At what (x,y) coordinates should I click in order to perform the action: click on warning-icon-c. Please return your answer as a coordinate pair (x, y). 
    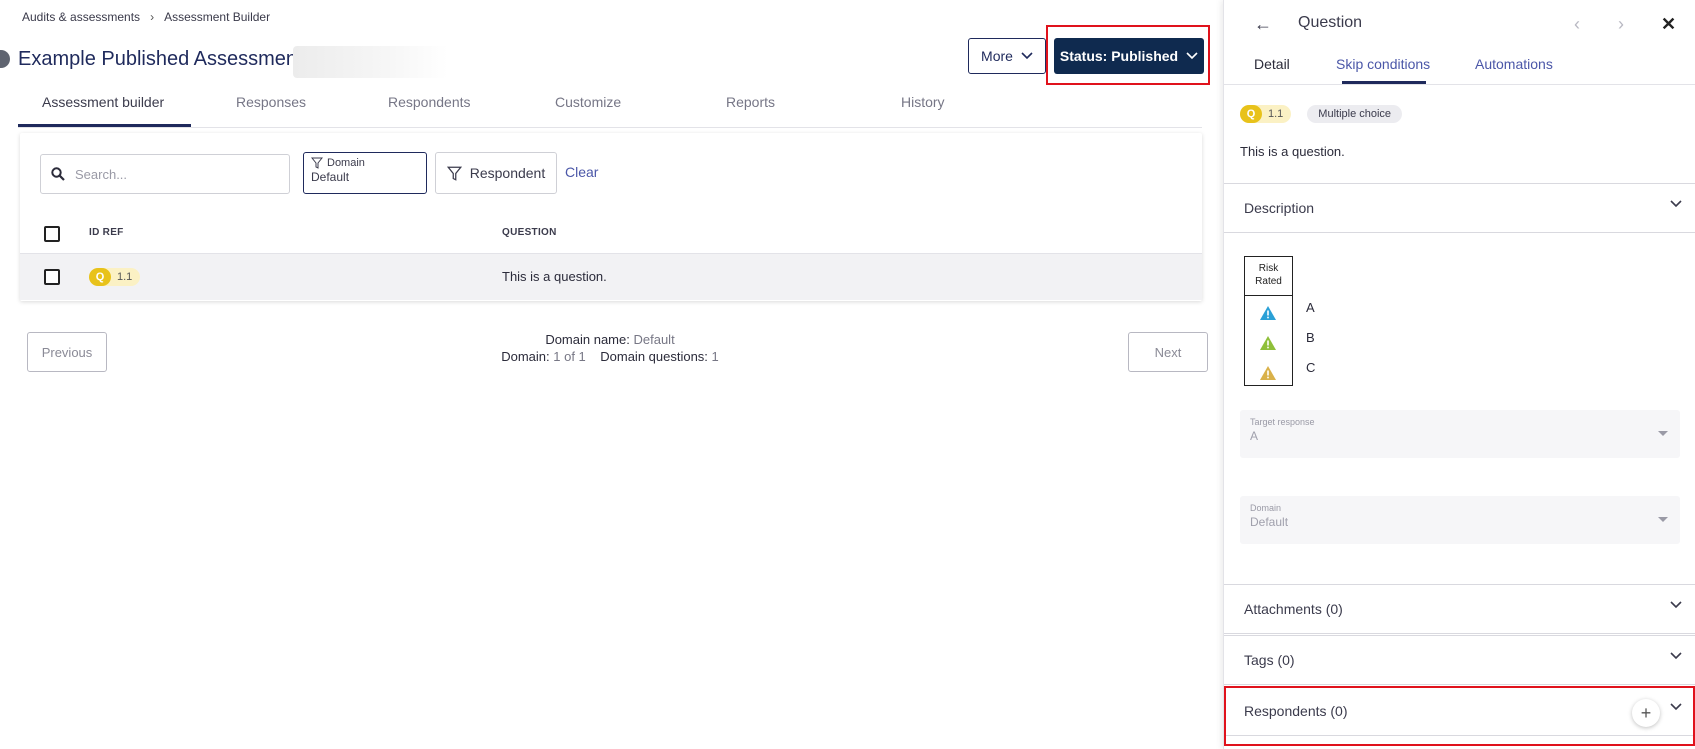
    Looking at the image, I should click on (1268, 373).